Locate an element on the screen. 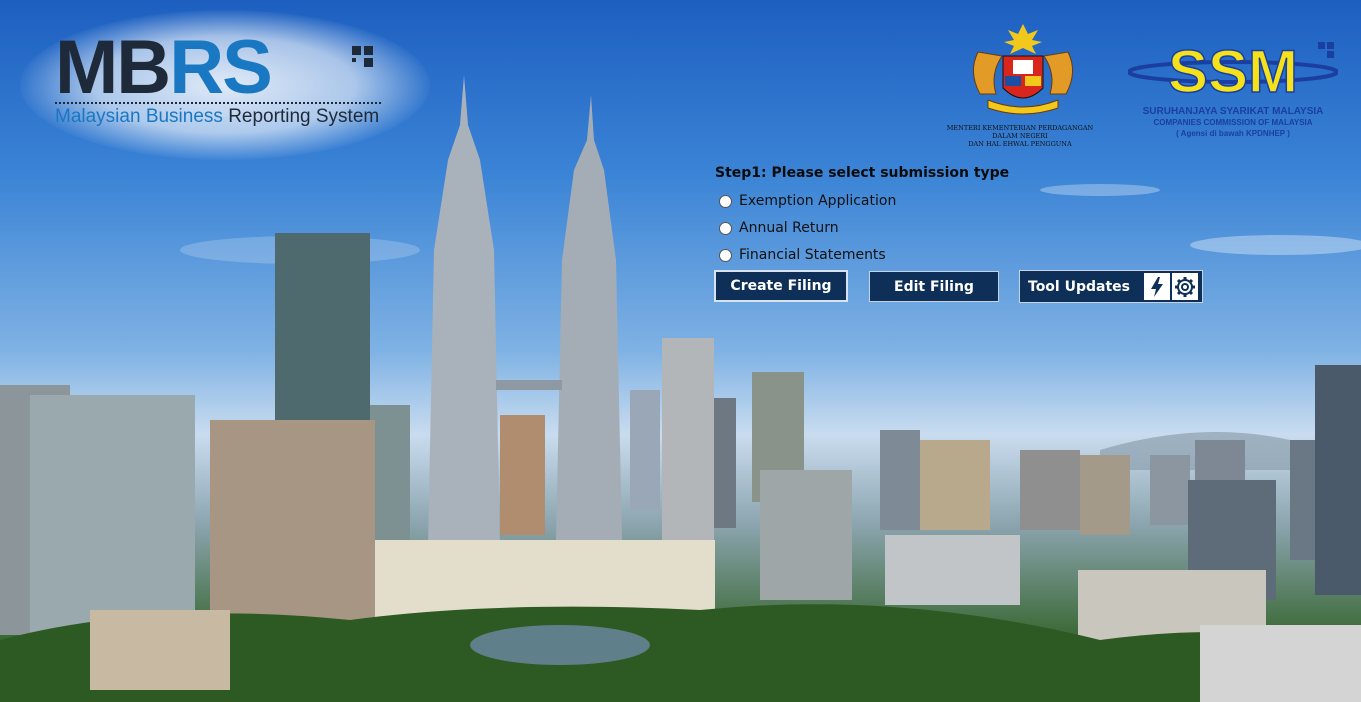 The width and height of the screenshot is (1361, 702). radio-financial-statements: Financial Statements is located at coordinates (802, 255).